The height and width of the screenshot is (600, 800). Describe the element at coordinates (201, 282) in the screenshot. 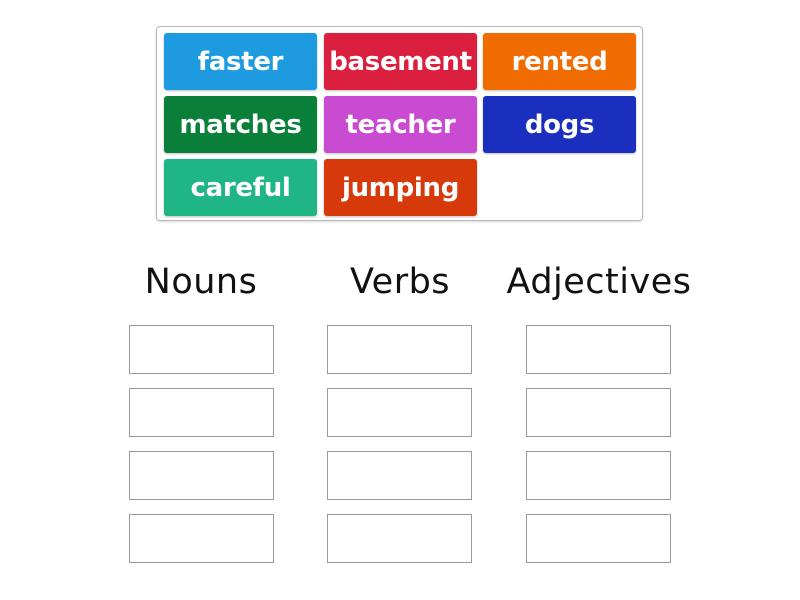

I see `category-heading-nouns: Nouns` at that location.